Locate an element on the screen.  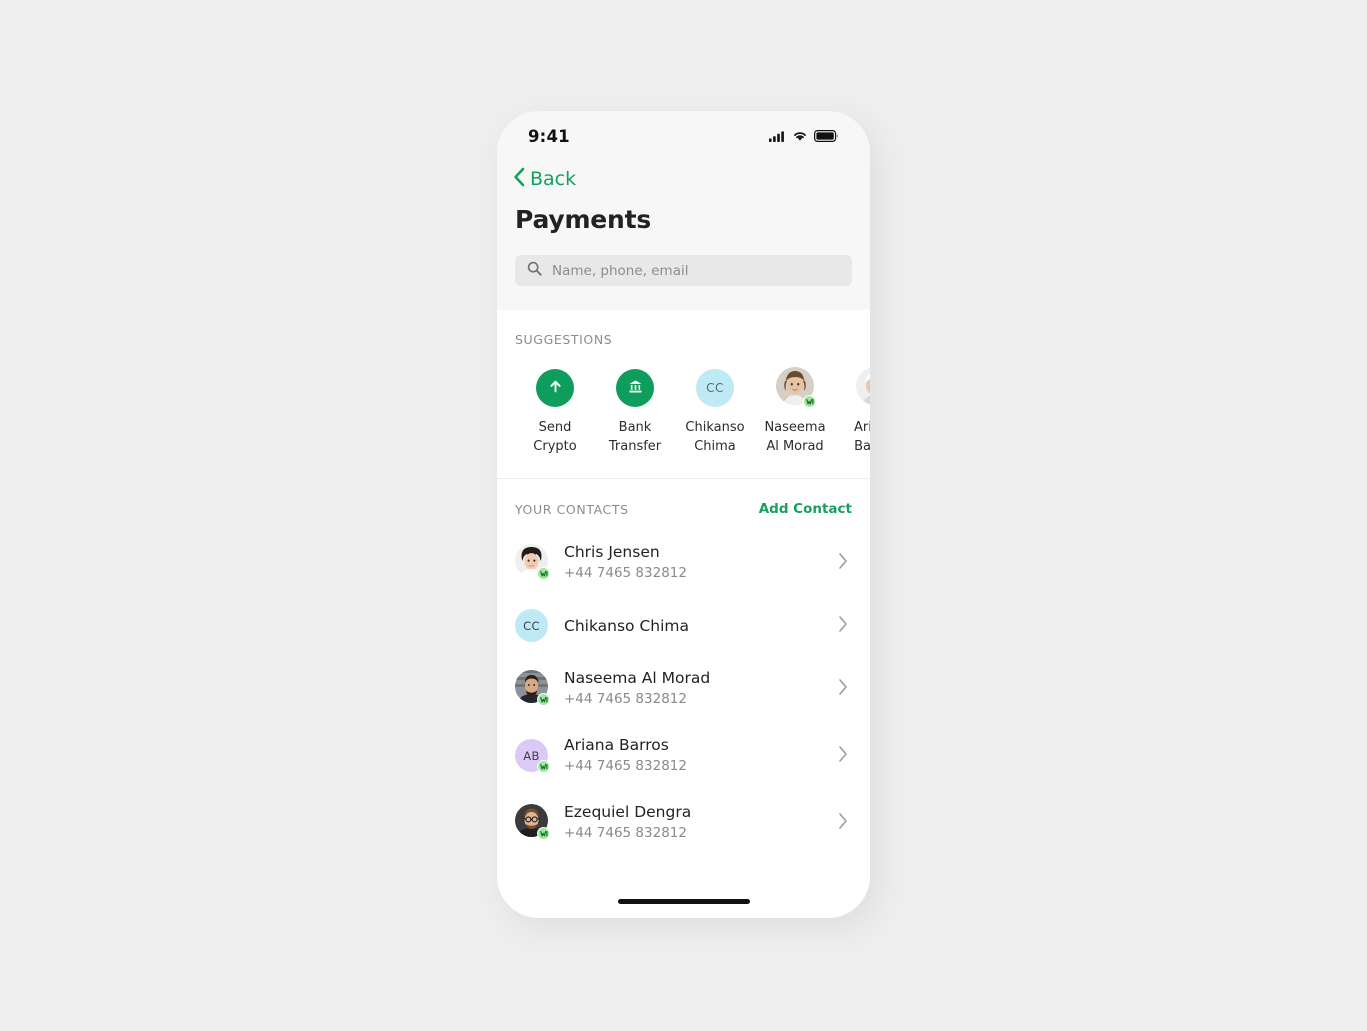
contact-name: Ezequiel Dengra is located at coordinates (628, 812).